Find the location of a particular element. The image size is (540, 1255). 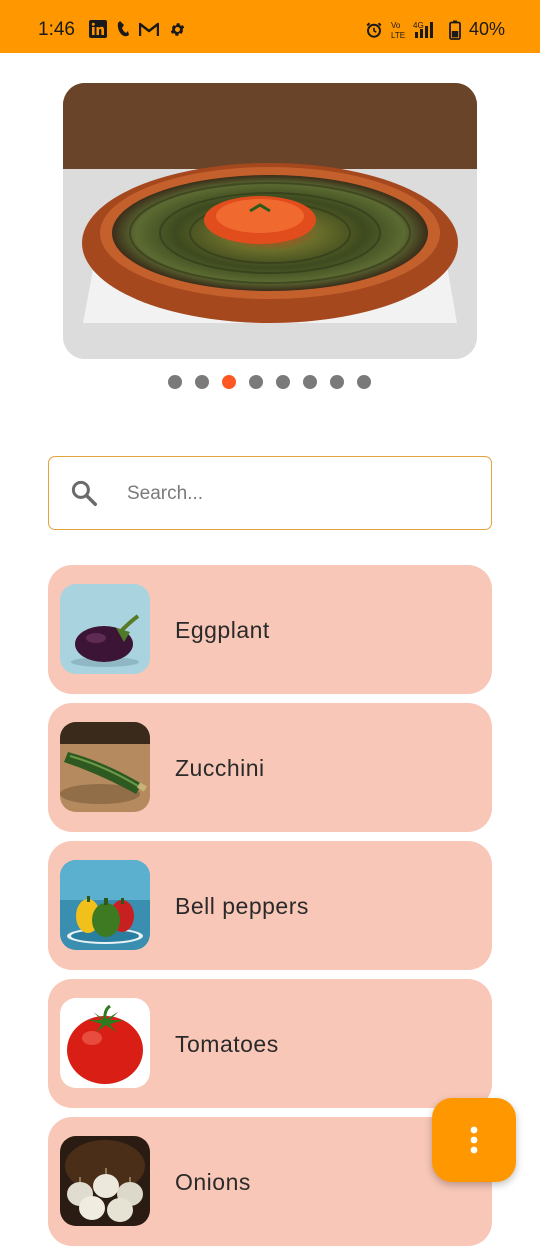

zucchini-thumbnail is located at coordinates (105, 767).